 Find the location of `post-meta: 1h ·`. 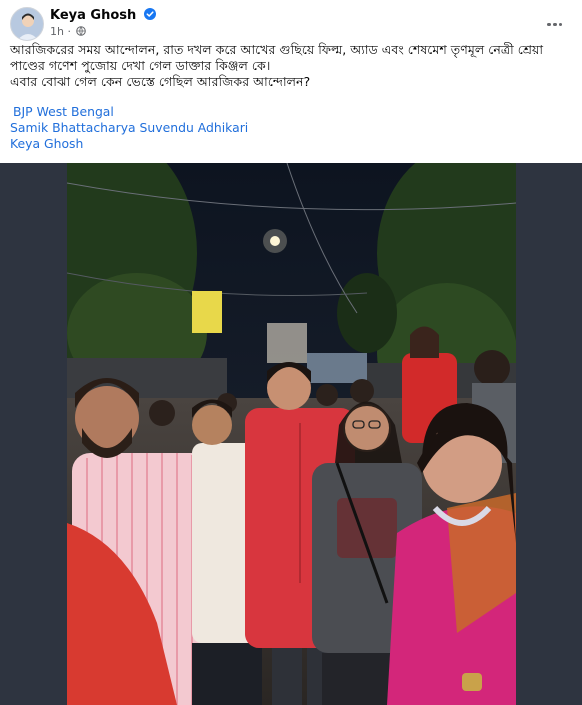

post-meta: 1h · is located at coordinates (68, 31).